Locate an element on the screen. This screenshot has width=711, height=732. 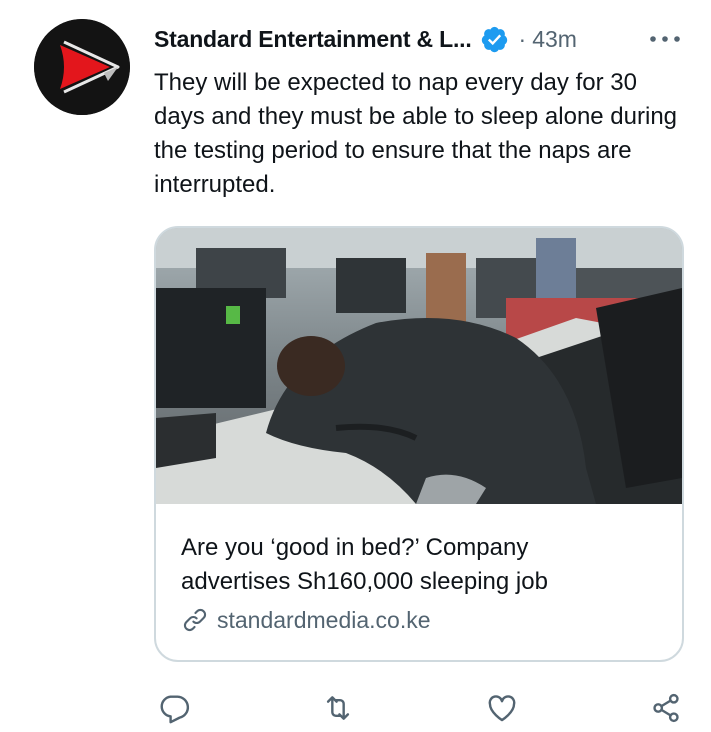
link-icon is located at coordinates (195, 620).